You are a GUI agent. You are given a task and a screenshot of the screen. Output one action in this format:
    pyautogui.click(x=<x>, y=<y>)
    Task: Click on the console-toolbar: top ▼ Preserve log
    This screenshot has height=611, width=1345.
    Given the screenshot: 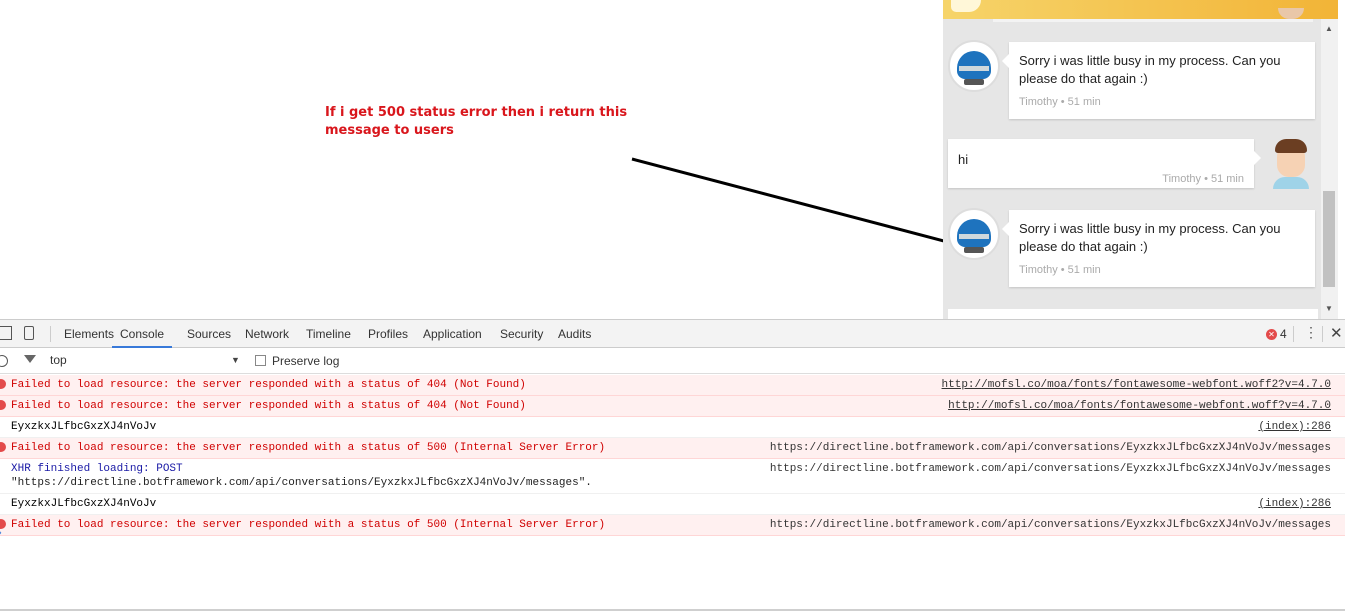 What is the action you would take?
    pyautogui.click(x=672, y=361)
    